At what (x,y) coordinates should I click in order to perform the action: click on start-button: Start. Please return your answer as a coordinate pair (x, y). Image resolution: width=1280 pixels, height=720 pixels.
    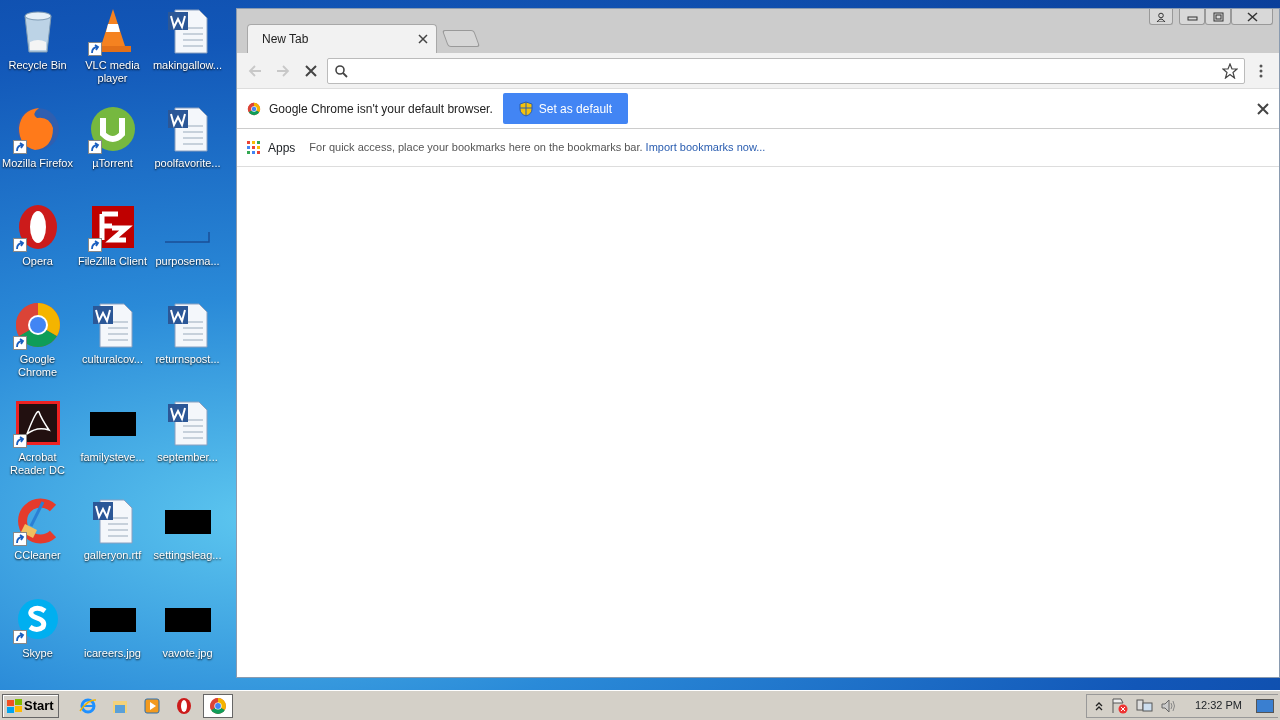
    Looking at the image, I should click on (30, 705).